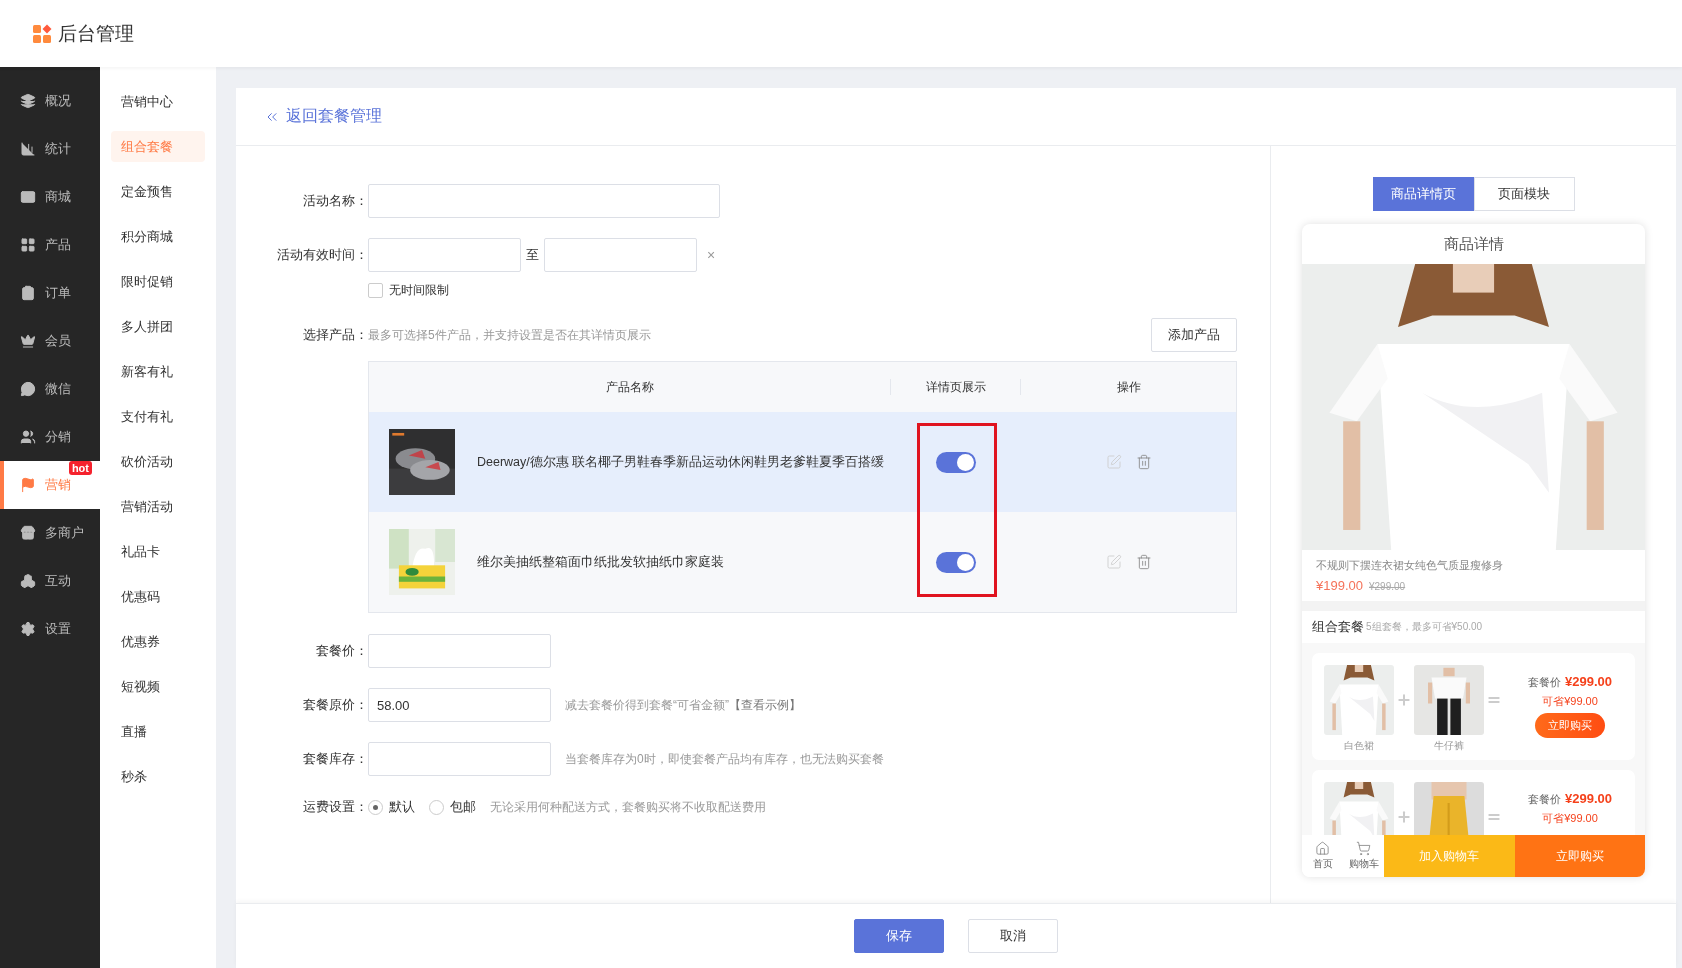 Image resolution: width=1682 pixels, height=968 pixels. I want to click on field-label: 运费设置：, so click(335, 807).